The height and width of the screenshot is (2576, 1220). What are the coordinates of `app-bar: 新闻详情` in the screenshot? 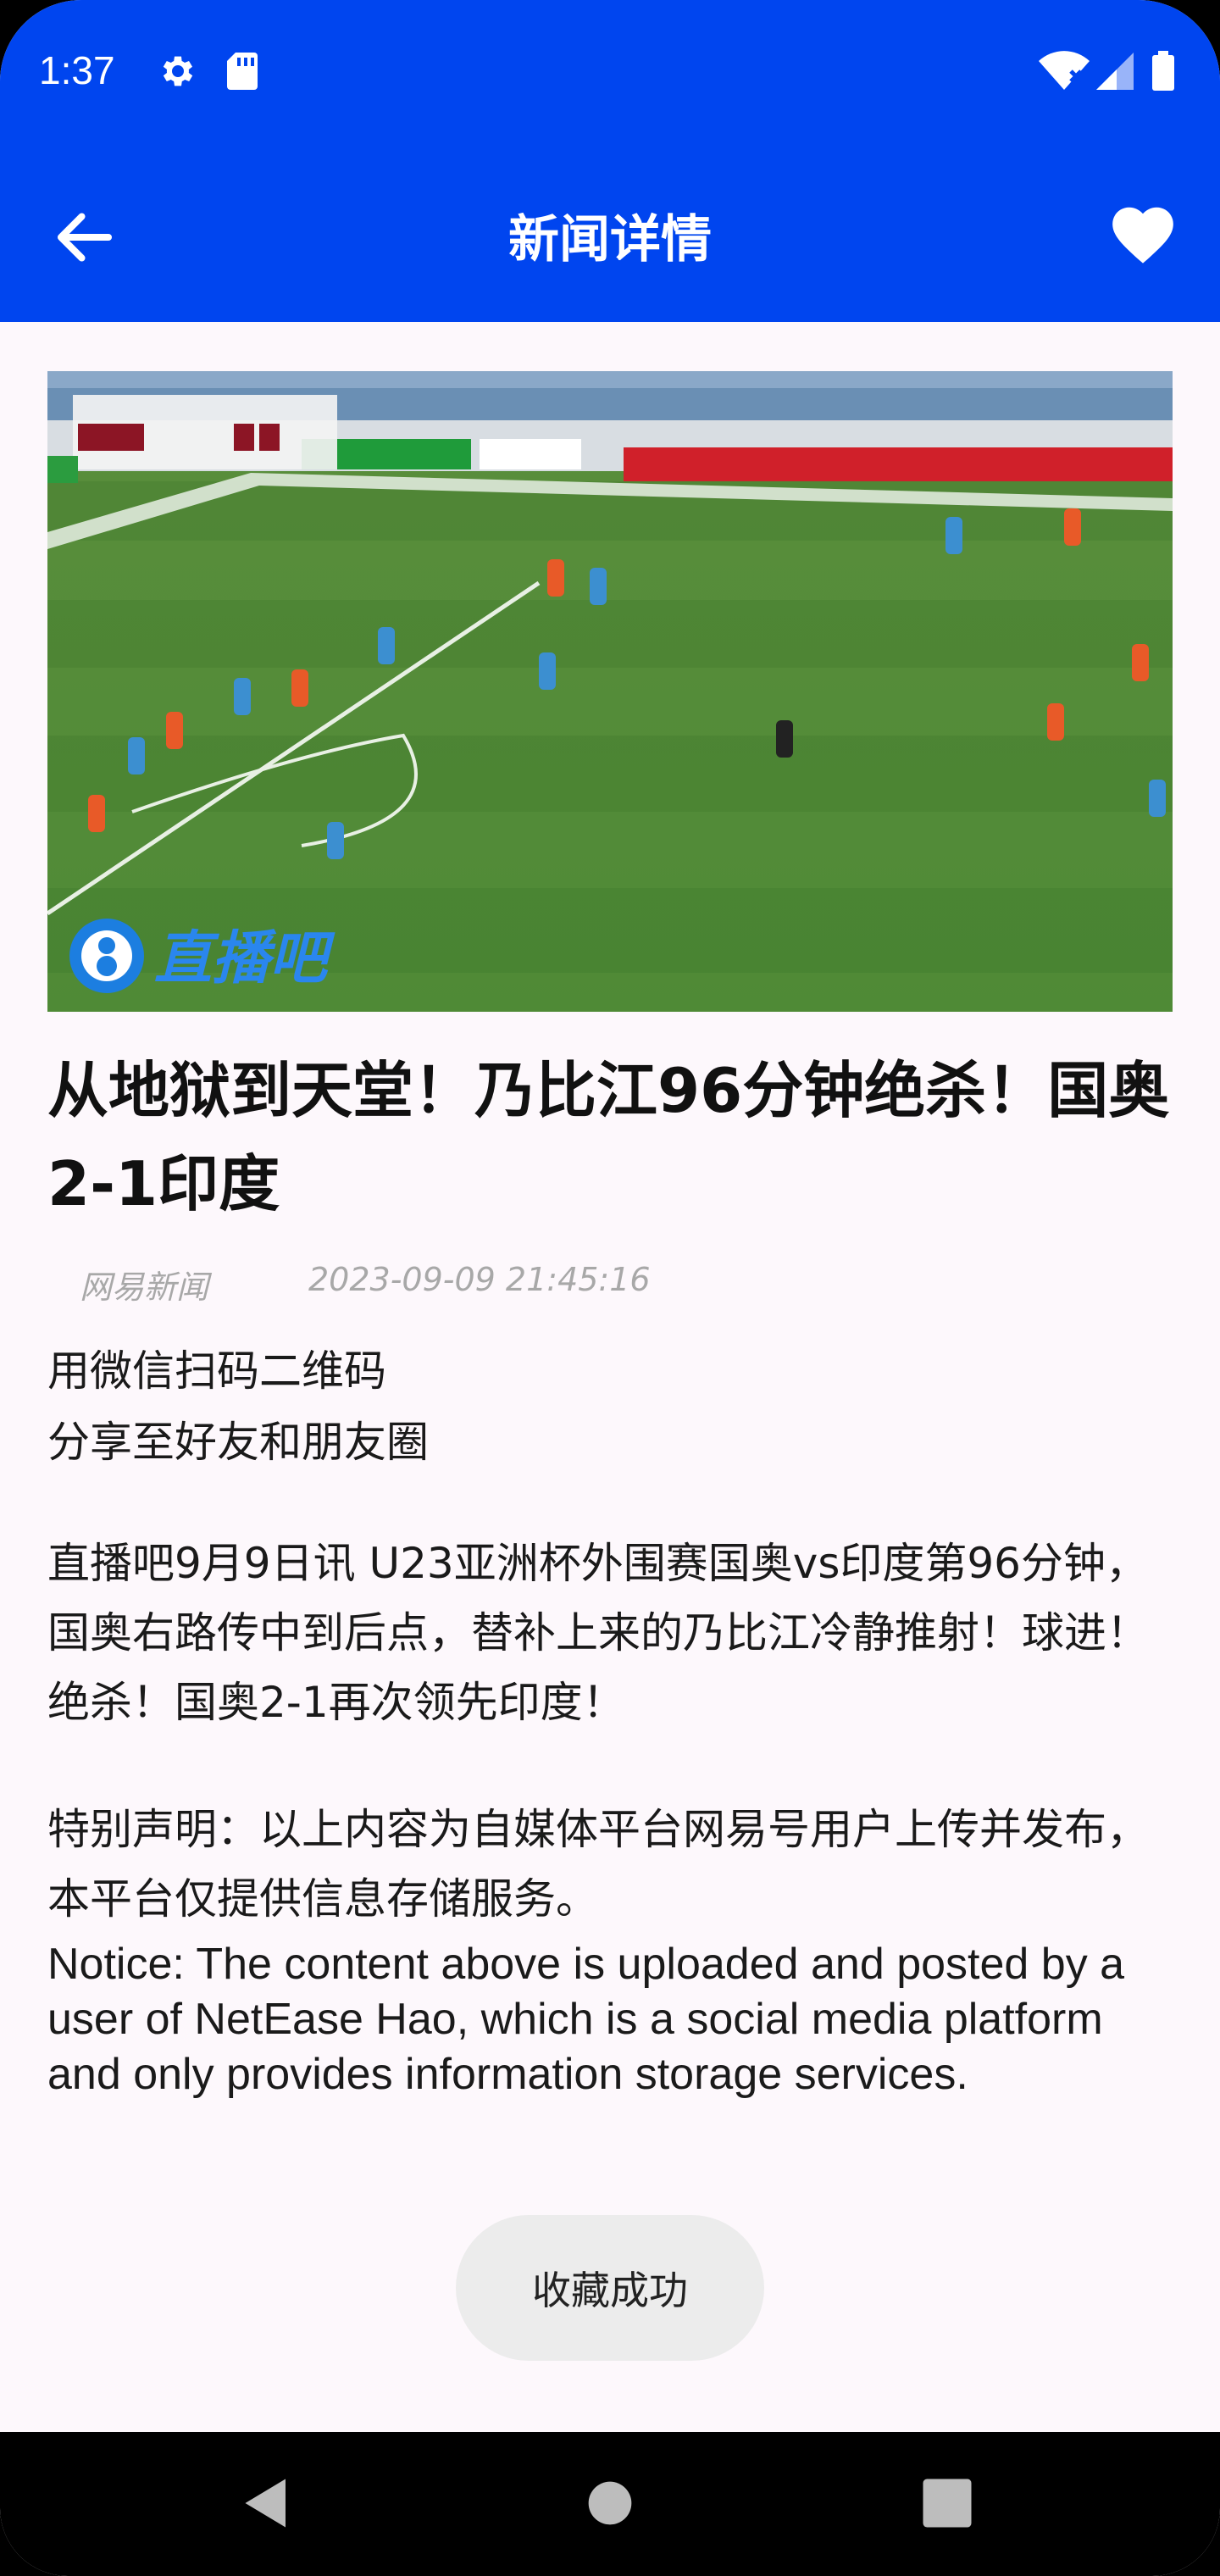 It's located at (610, 237).